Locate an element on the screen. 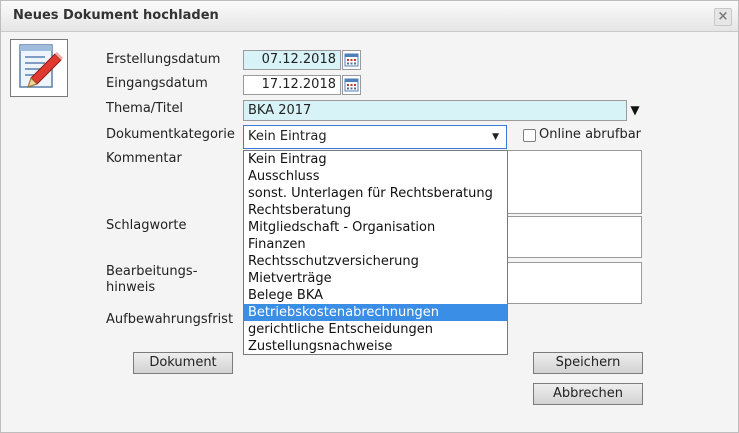 Image resolution: width=739 pixels, height=433 pixels. bearbeitungshinweis-label-line1: Bearbeitungs- is located at coordinates (152, 271).